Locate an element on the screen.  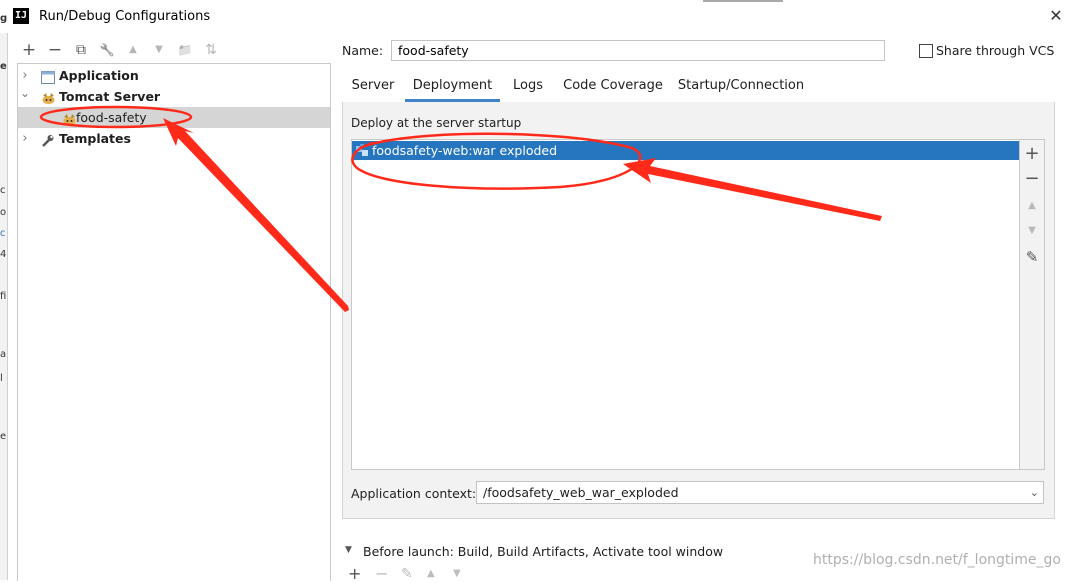
background-text: o is located at coordinates (3, 212).